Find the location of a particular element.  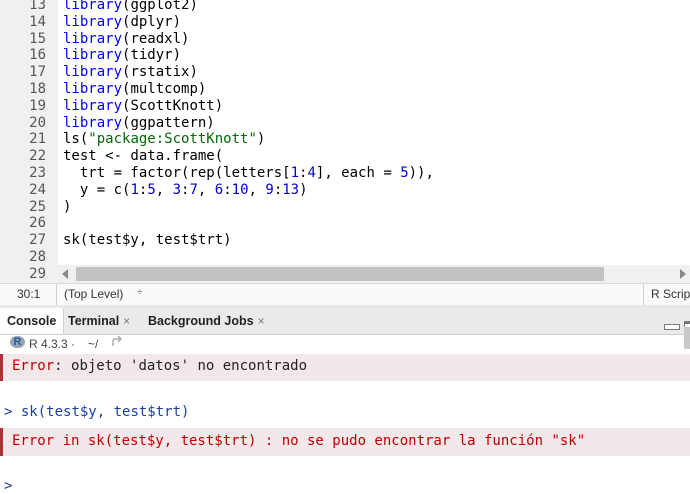

code-token: (ScottKnott) is located at coordinates (173, 105).